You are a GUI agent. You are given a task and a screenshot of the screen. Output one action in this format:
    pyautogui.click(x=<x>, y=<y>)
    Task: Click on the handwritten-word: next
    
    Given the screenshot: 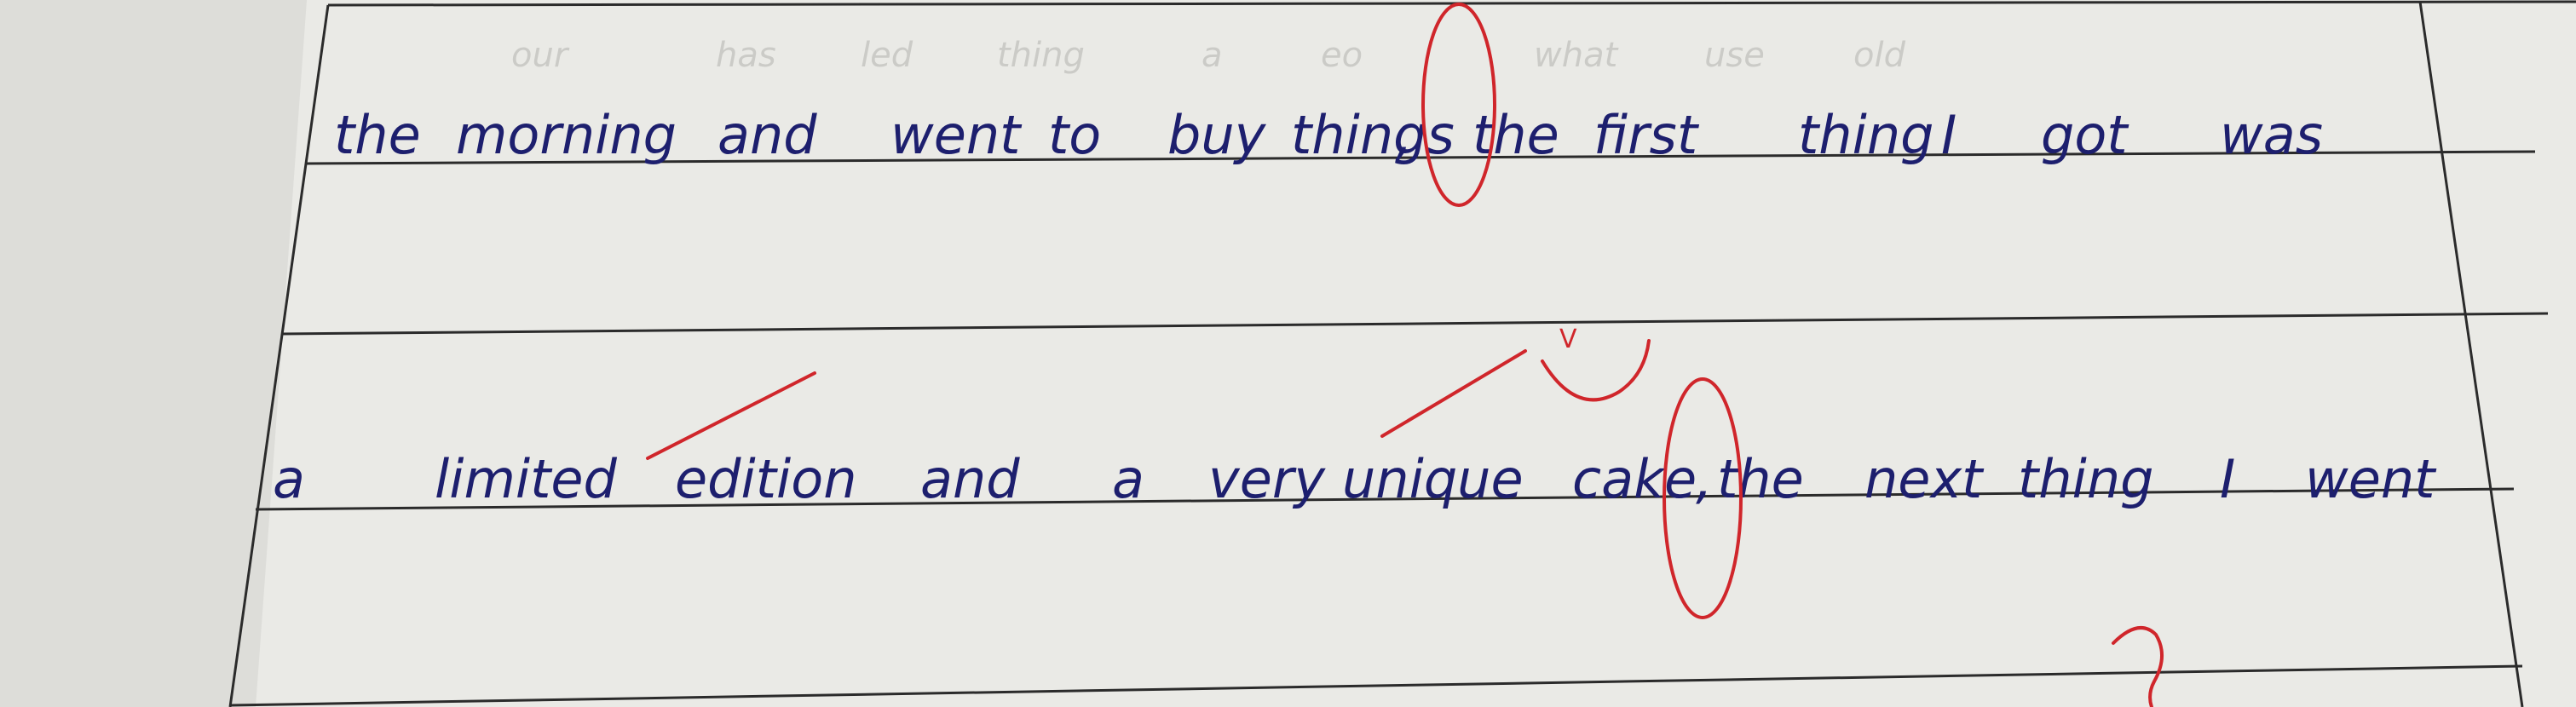 What is the action you would take?
    pyautogui.click(x=1924, y=479)
    